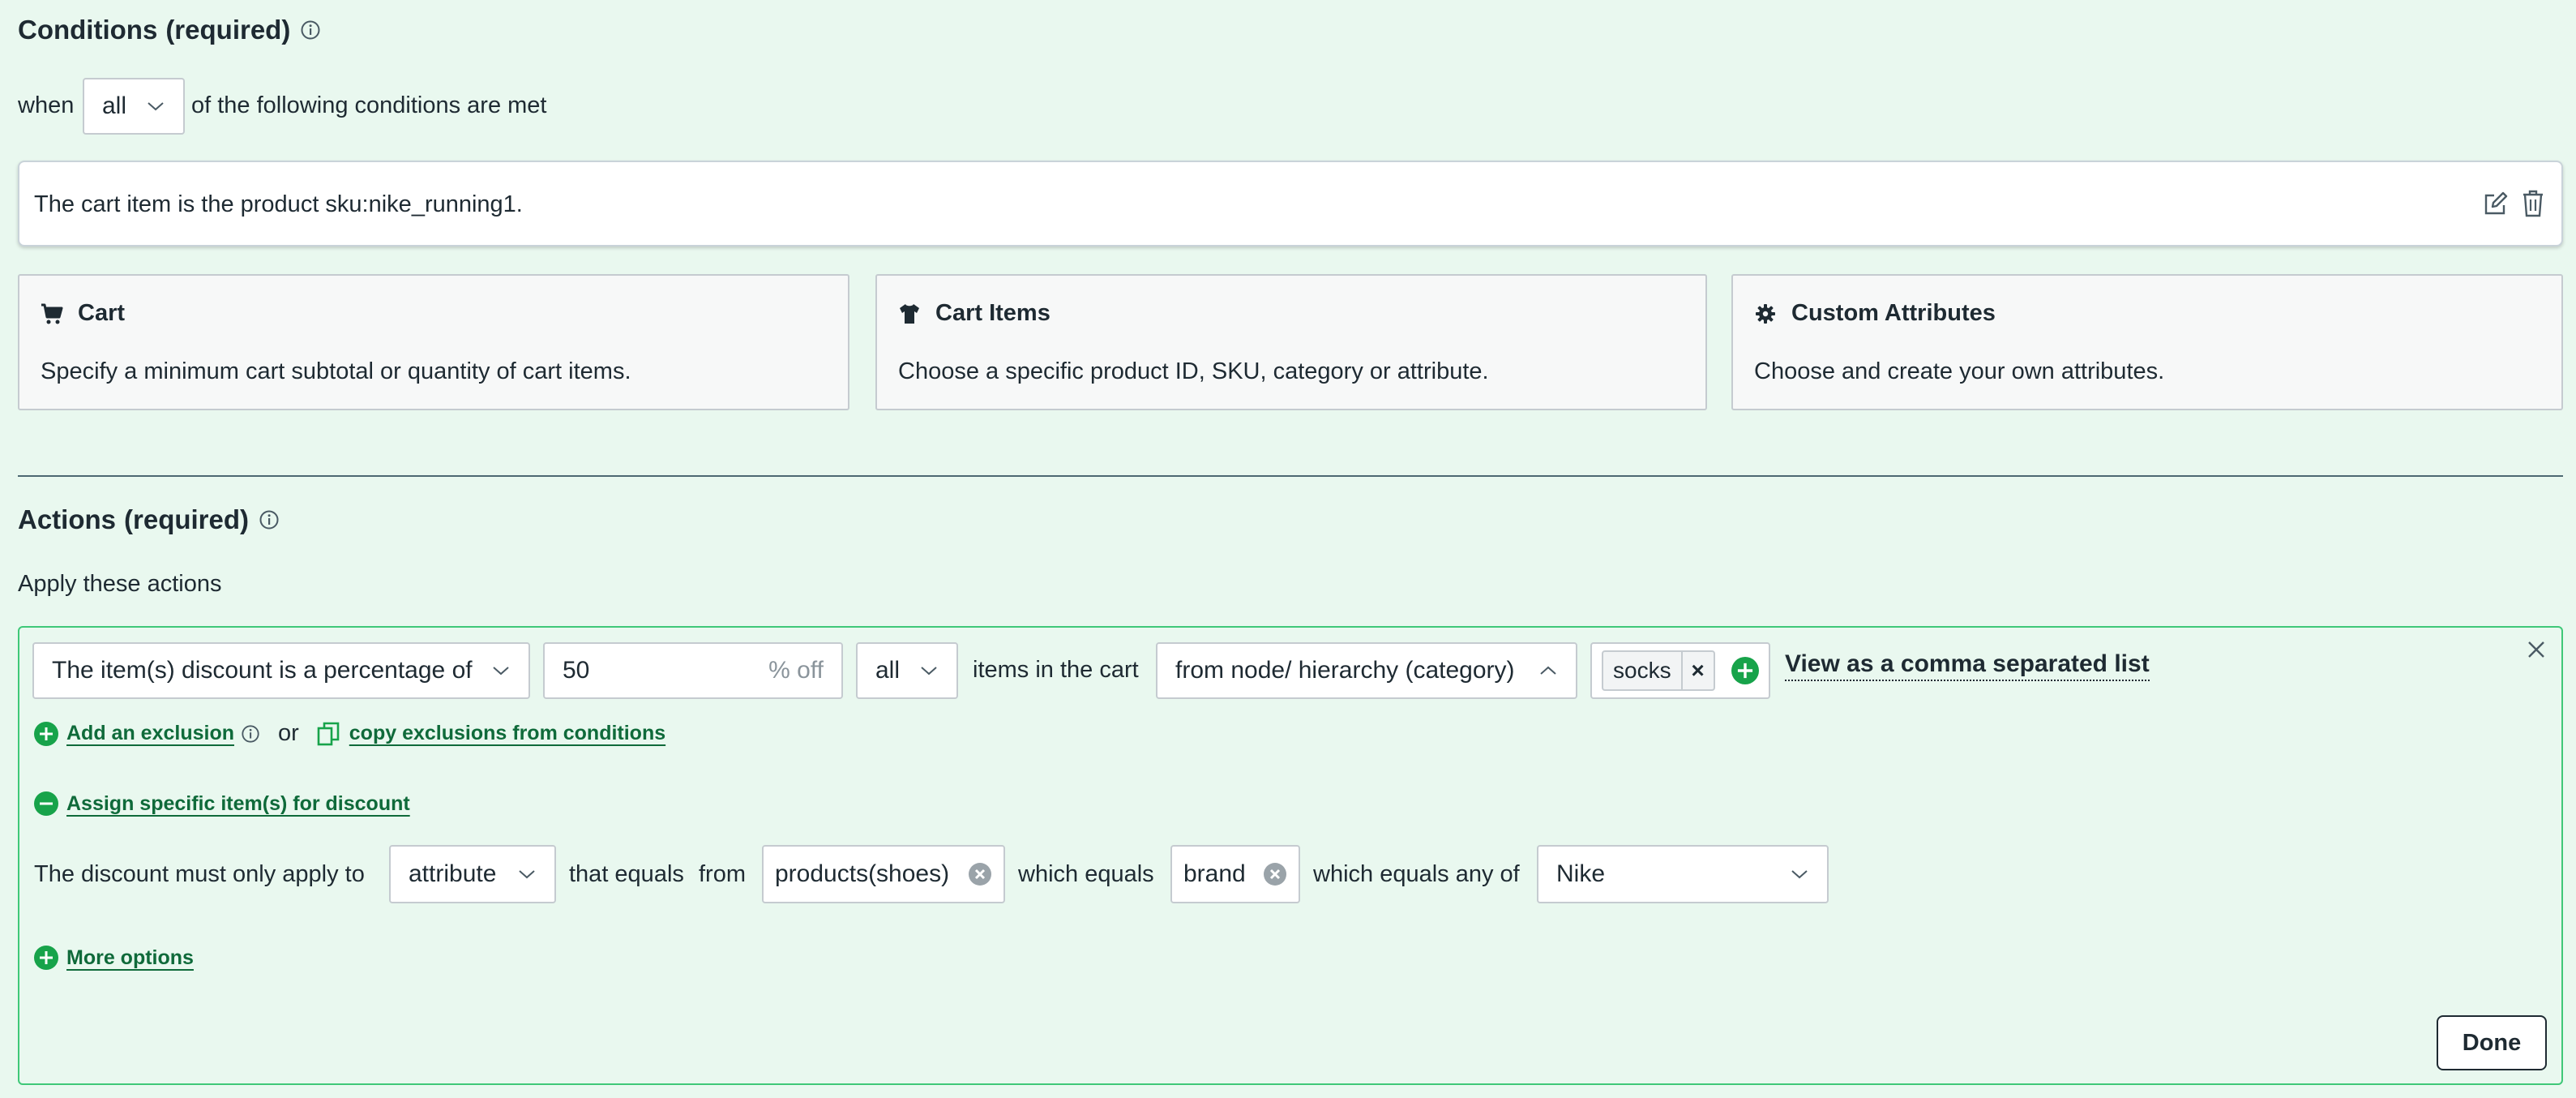  I want to click on items-quantifier-select: all, so click(907, 671).